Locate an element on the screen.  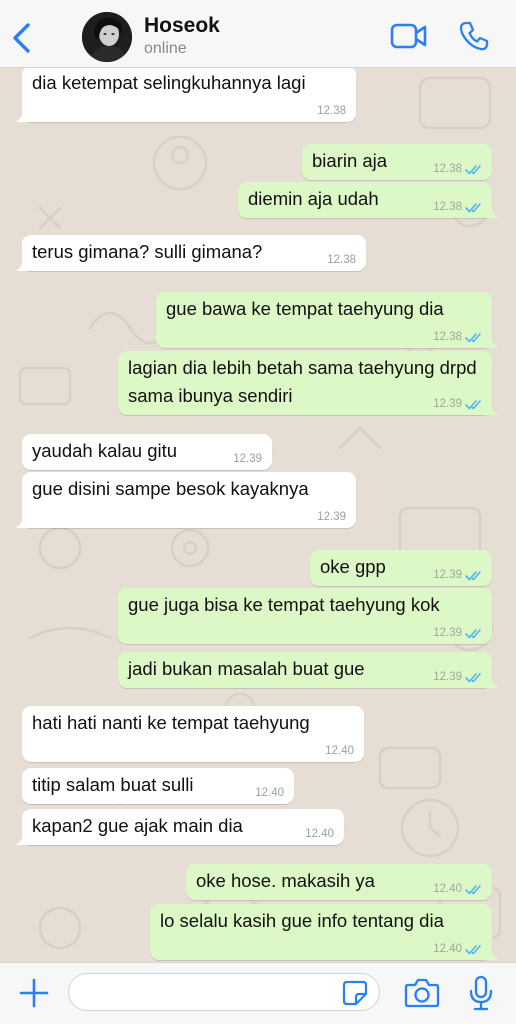
sticker-icon is located at coordinates (355, 993).